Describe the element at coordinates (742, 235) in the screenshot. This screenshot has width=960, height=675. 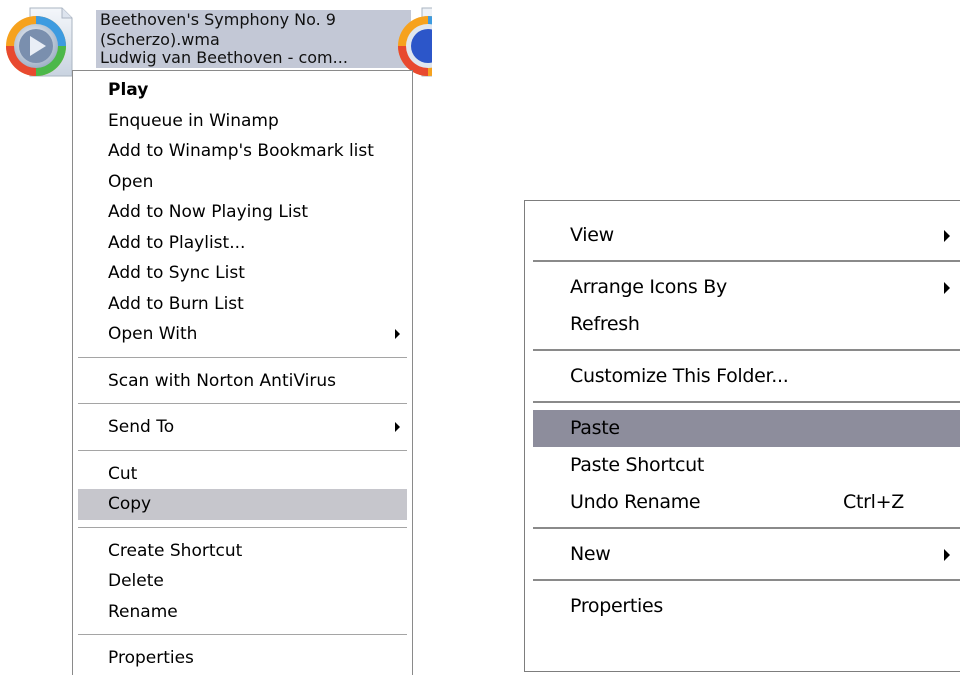
I see `menu-item-view: View` at that location.